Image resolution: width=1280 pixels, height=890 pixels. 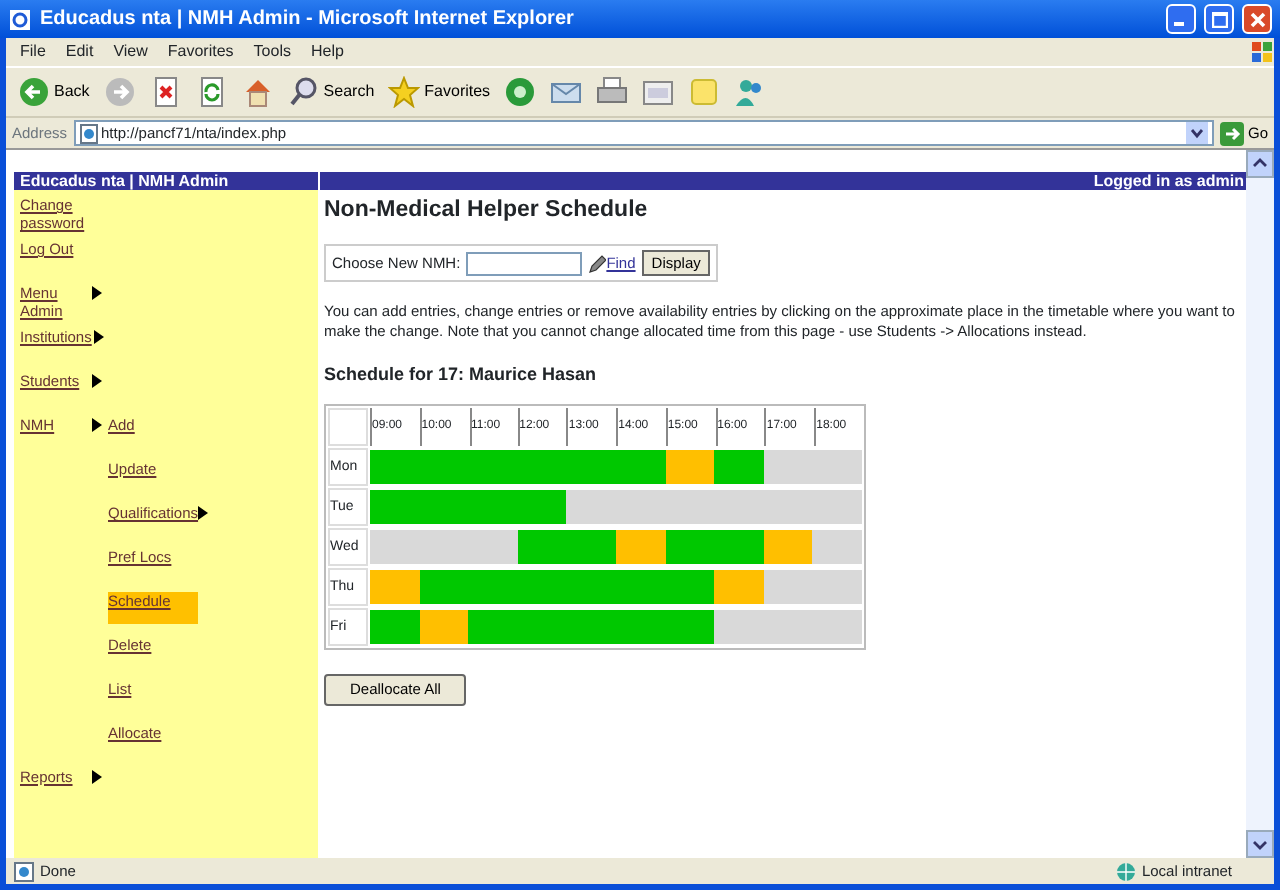 I want to click on people-icon, so click(x=750, y=92).